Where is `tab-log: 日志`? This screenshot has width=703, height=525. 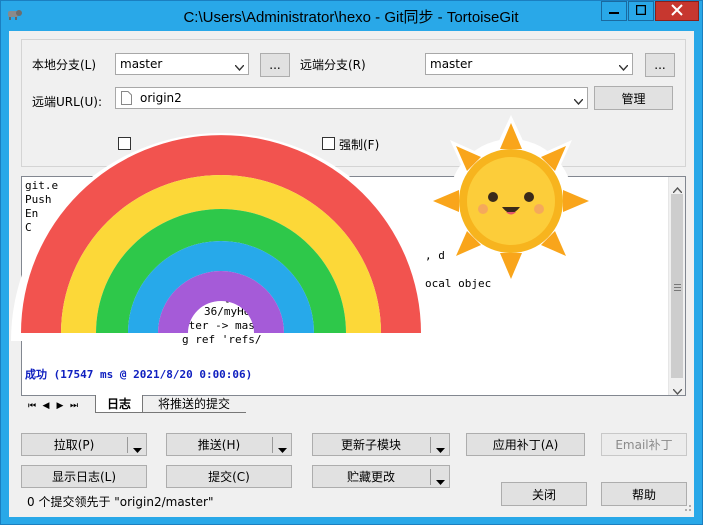
tab-log: 日志 is located at coordinates (119, 404).